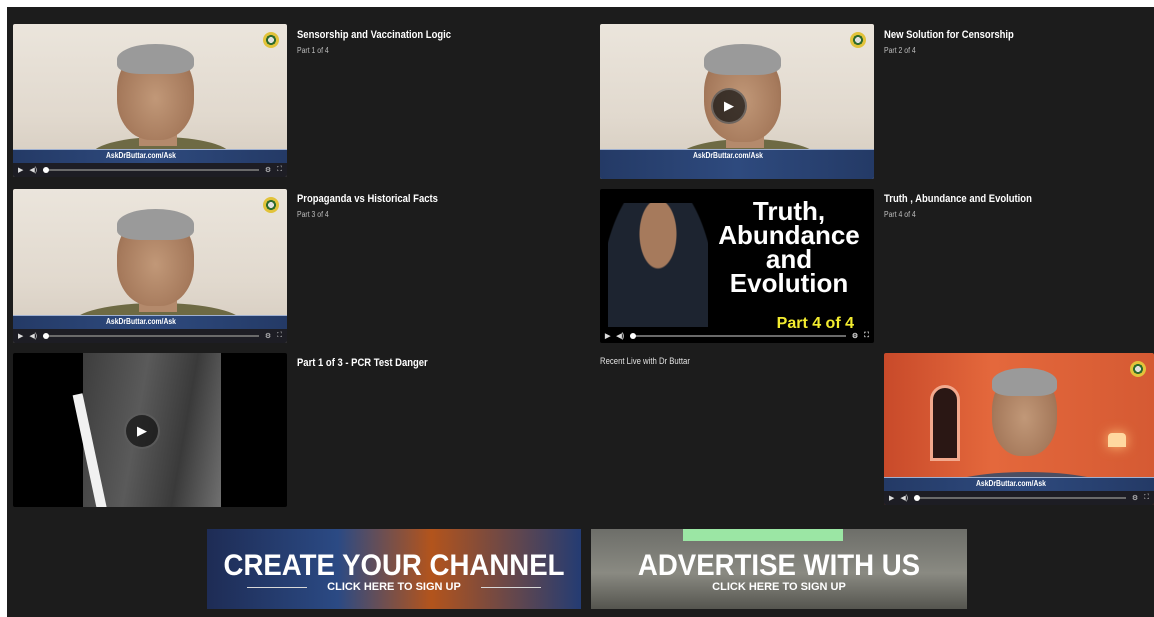  Describe the element at coordinates (362, 363) in the screenshot. I see `video-title-5: Part 1 of 3 - PCR Test Danger` at that location.